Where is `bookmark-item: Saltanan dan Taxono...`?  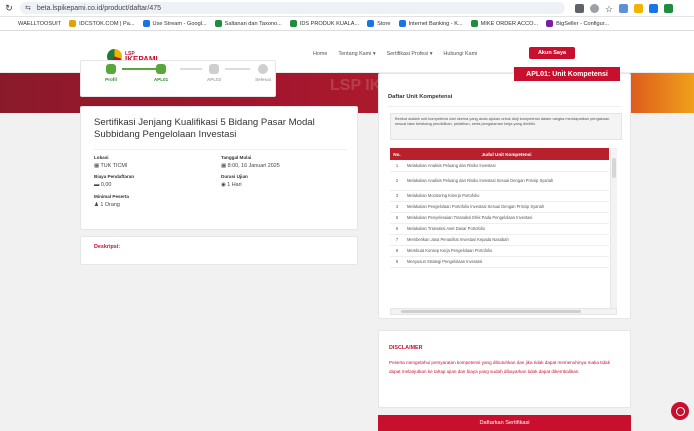 bookmark-item: Saltanan dan Taxono... is located at coordinates (248, 23).